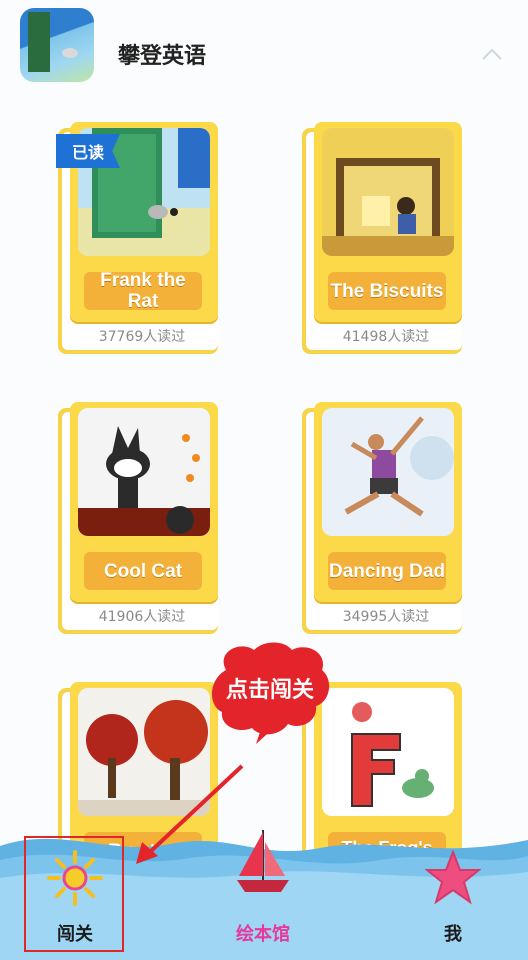  Describe the element at coordinates (57, 45) in the screenshot. I see `app-logo` at that location.